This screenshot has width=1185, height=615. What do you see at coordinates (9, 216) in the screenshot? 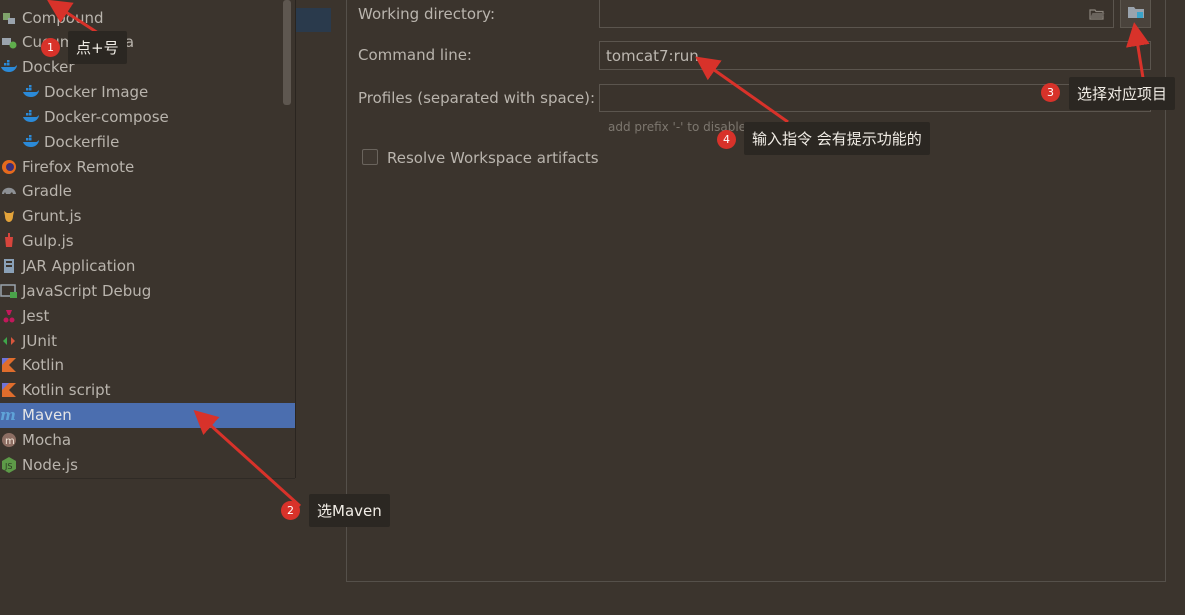
I see `grunt-icon` at bounding box center [9, 216].